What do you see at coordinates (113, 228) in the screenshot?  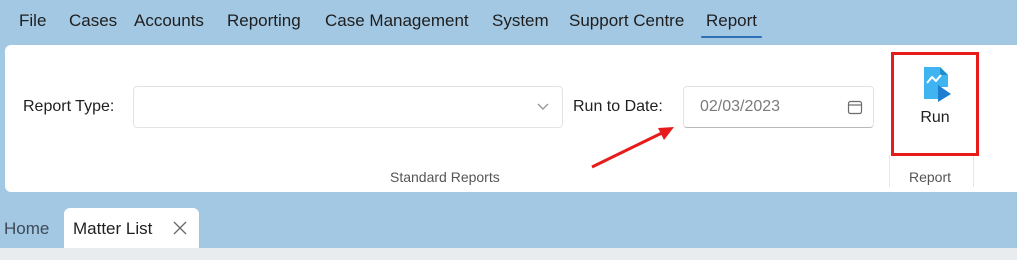 I see `tab-matter-list-label: Matter List` at bounding box center [113, 228].